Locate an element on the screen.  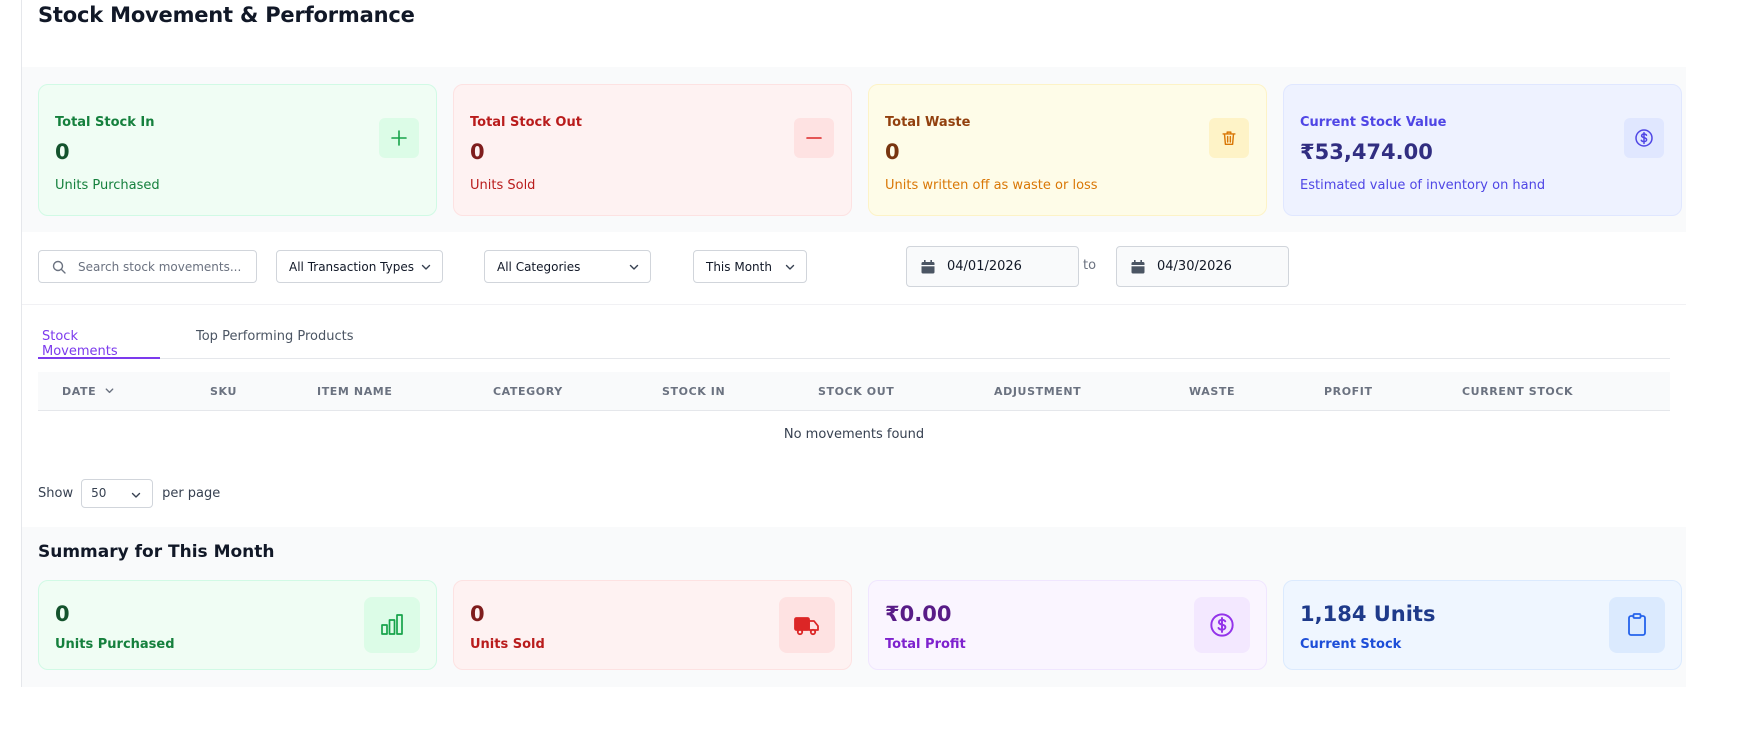
period-select: This Month is located at coordinates (750, 266).